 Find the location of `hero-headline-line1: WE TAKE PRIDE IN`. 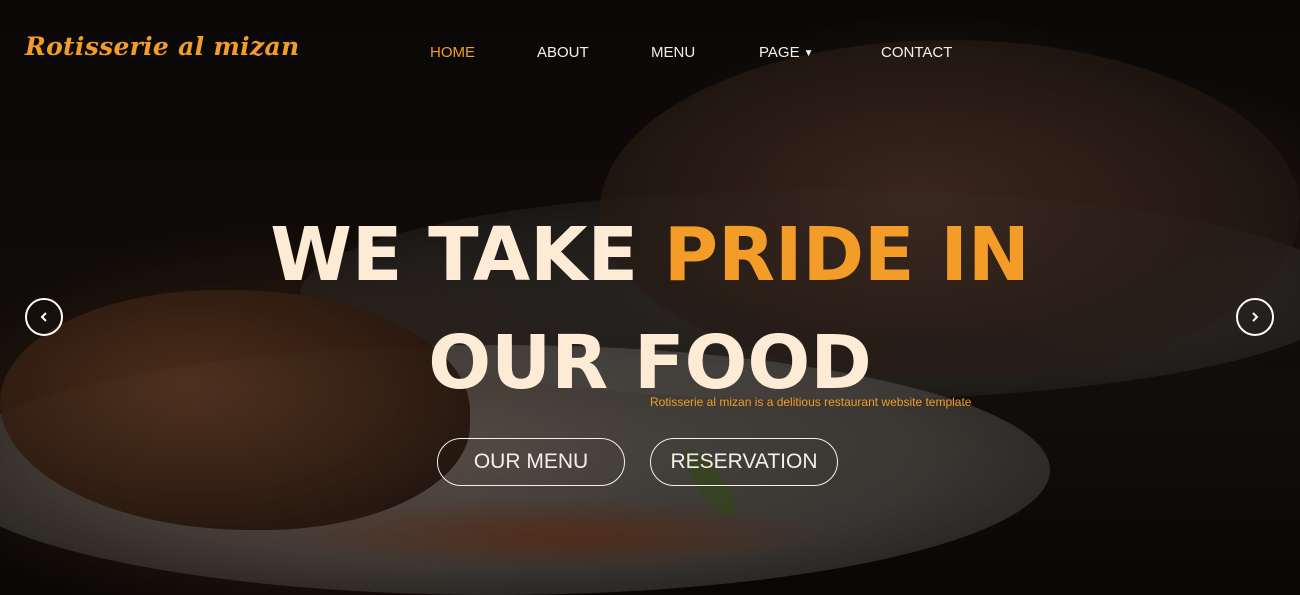

hero-headline-line1: WE TAKE PRIDE IN is located at coordinates (650, 255).